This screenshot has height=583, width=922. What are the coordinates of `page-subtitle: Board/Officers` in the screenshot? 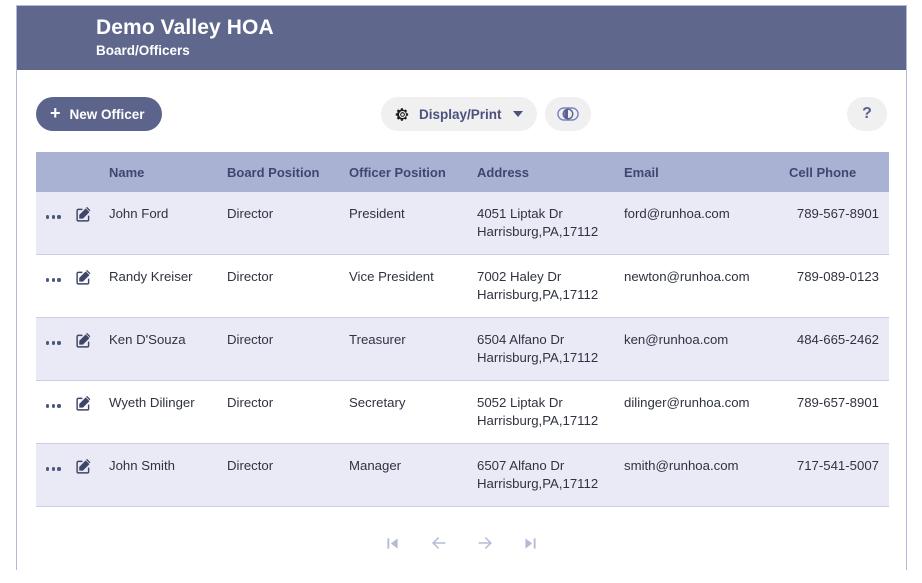 It's located at (143, 50).